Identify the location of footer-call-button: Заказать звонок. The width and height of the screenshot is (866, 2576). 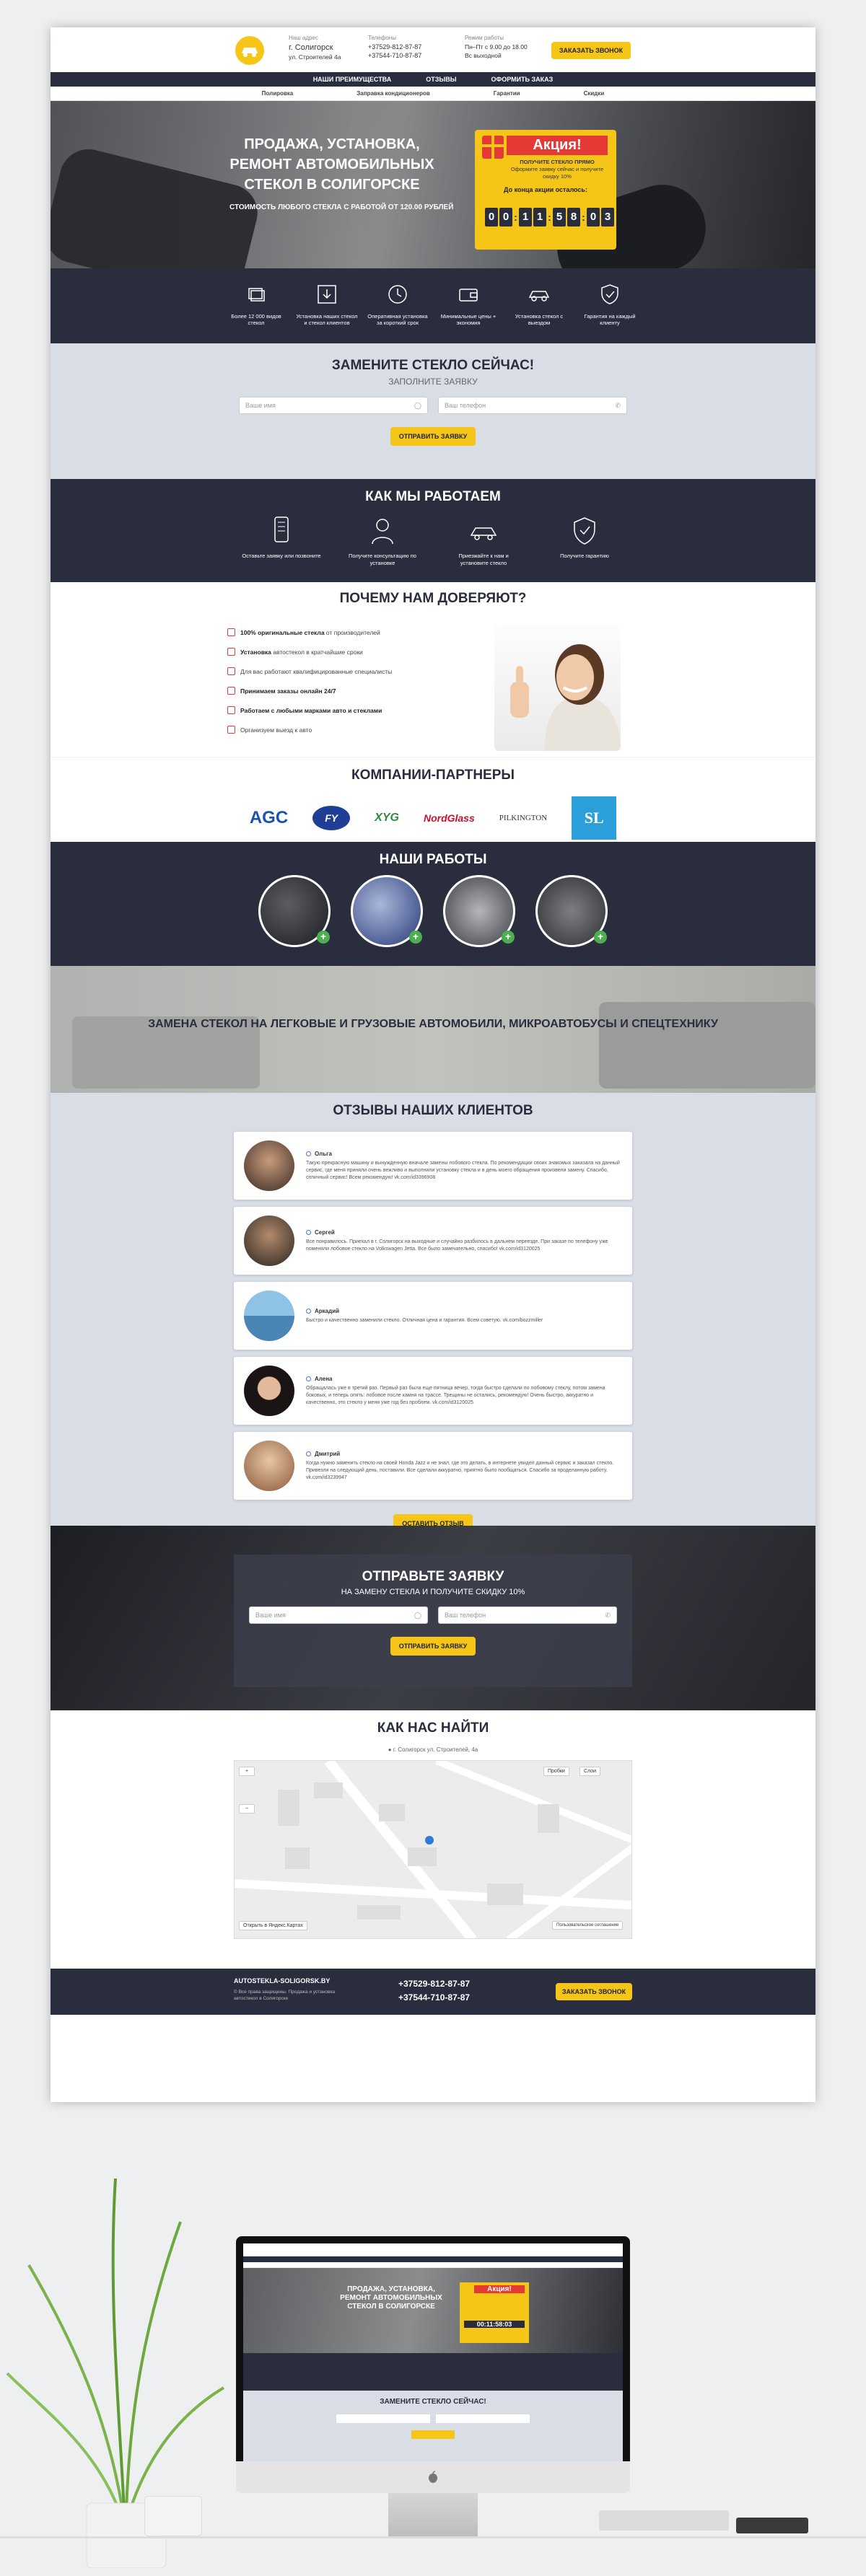
(594, 1991).